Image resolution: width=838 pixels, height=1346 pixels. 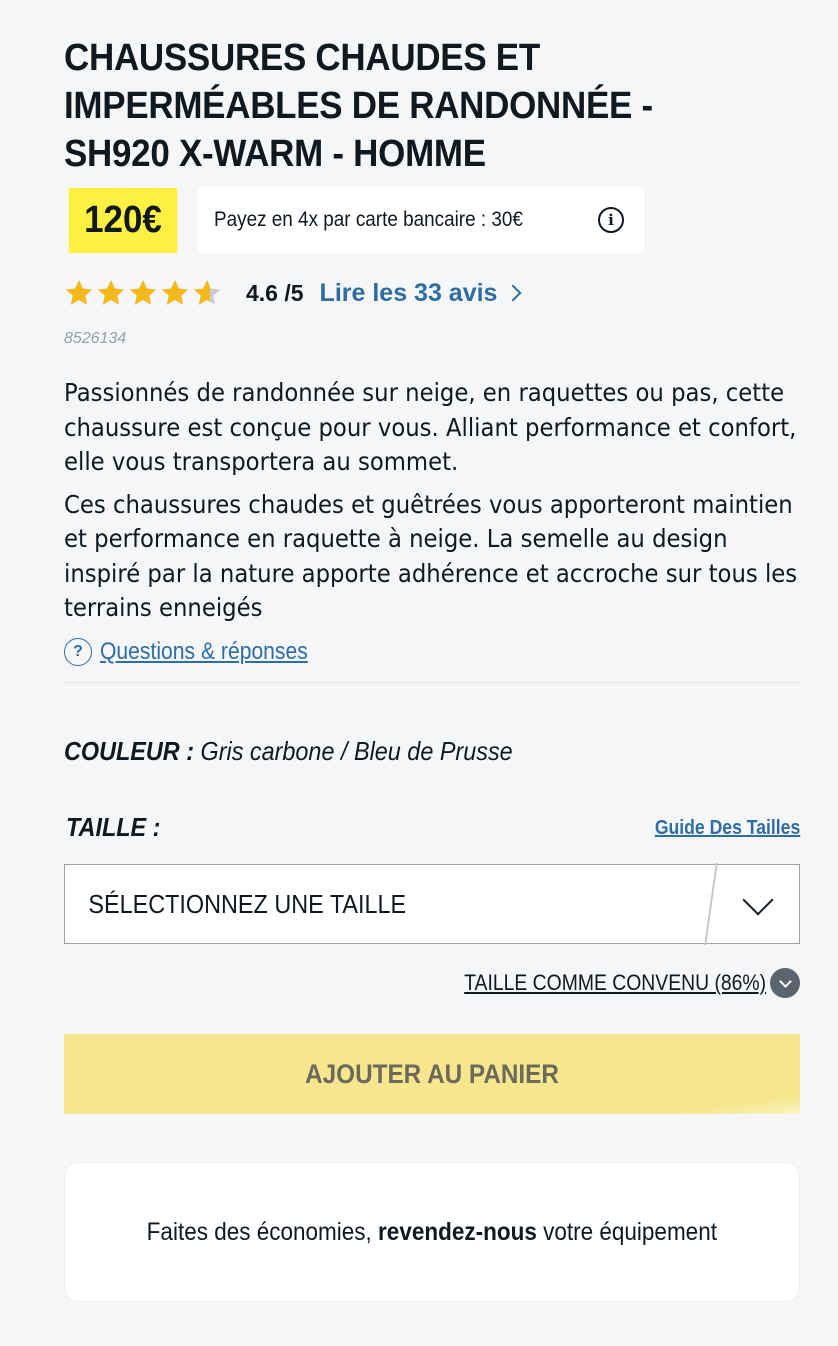 What do you see at coordinates (259, 1231) in the screenshot?
I see `resell-prefix: Faites des économies,` at bounding box center [259, 1231].